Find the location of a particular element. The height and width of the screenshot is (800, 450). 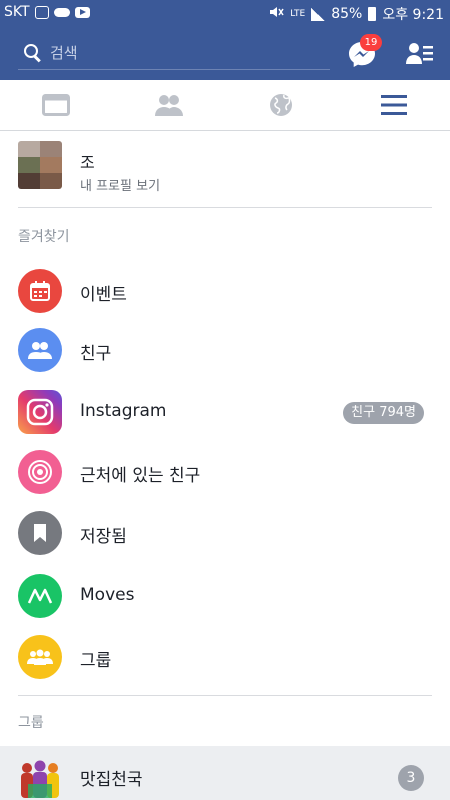

profile-name: 조 is located at coordinates (87, 162).